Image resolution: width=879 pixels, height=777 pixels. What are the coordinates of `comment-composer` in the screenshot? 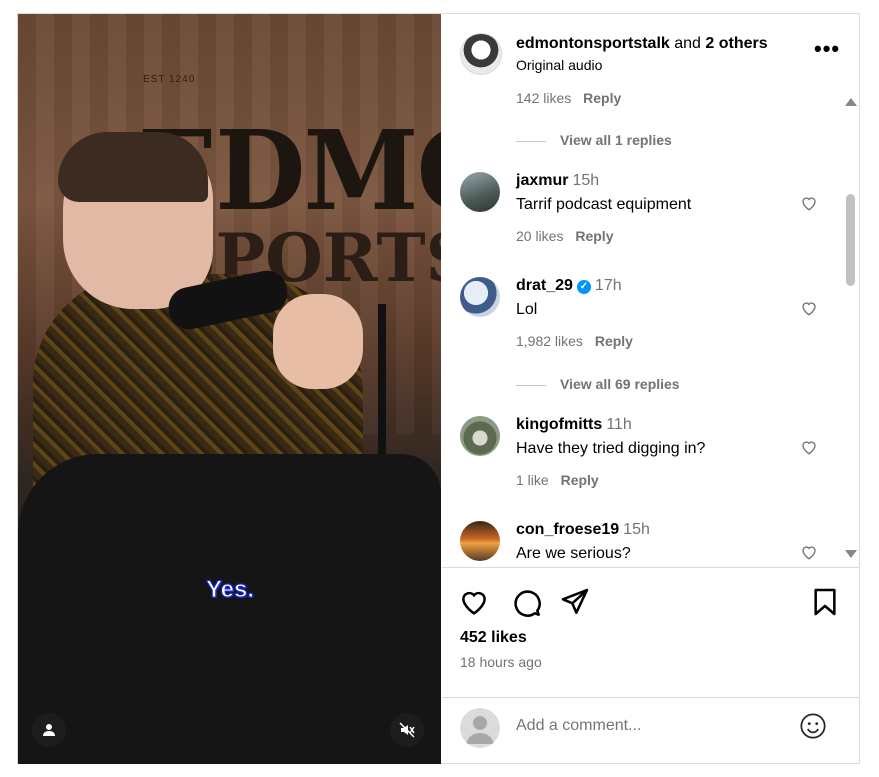 It's located at (650, 730).